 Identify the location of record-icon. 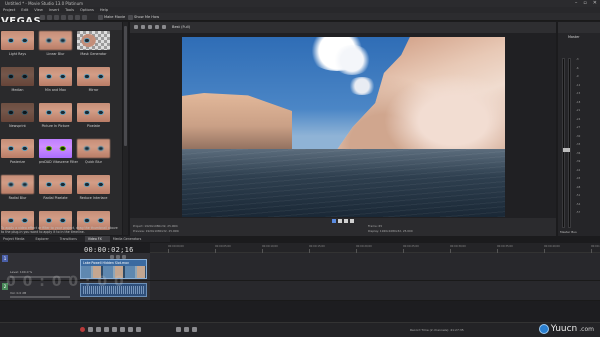
(82, 329).